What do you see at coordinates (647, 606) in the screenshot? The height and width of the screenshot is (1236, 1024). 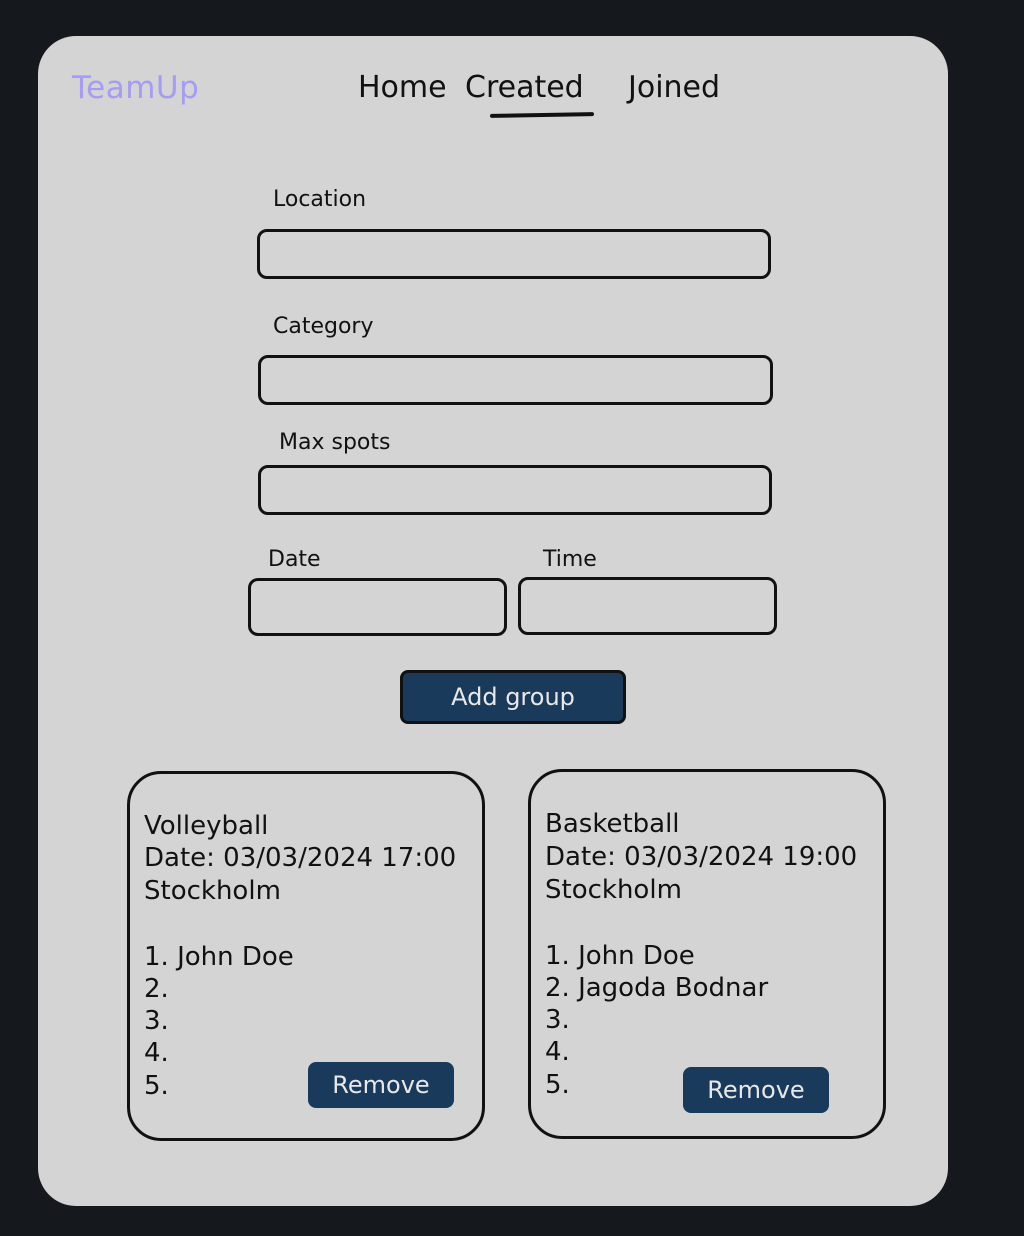 I see `time-input` at bounding box center [647, 606].